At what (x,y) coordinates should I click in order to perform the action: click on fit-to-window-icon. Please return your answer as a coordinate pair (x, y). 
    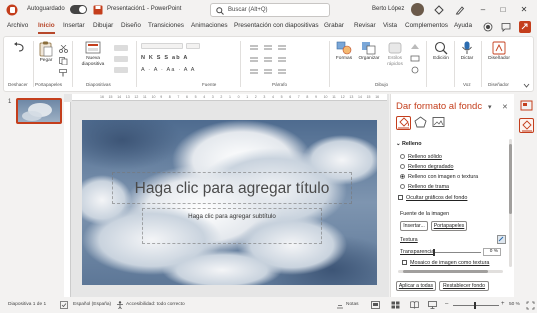
    Looking at the image, I should click on (530, 305).